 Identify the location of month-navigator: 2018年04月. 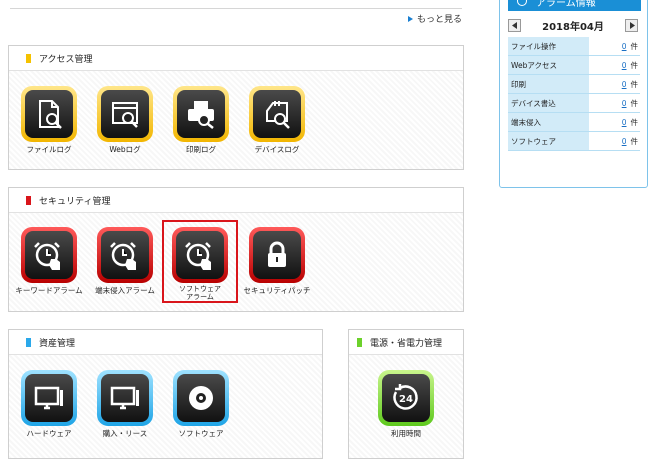
(573, 25).